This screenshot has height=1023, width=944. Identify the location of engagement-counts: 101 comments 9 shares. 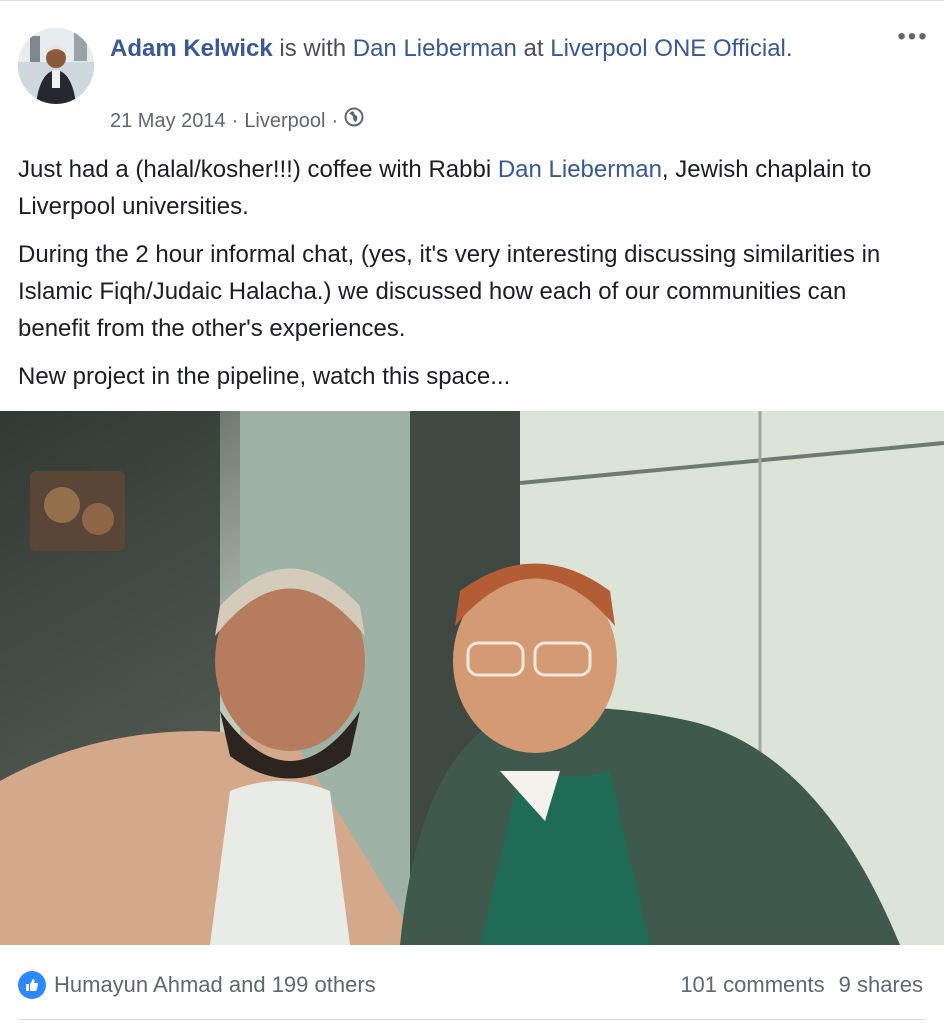
(801, 985).